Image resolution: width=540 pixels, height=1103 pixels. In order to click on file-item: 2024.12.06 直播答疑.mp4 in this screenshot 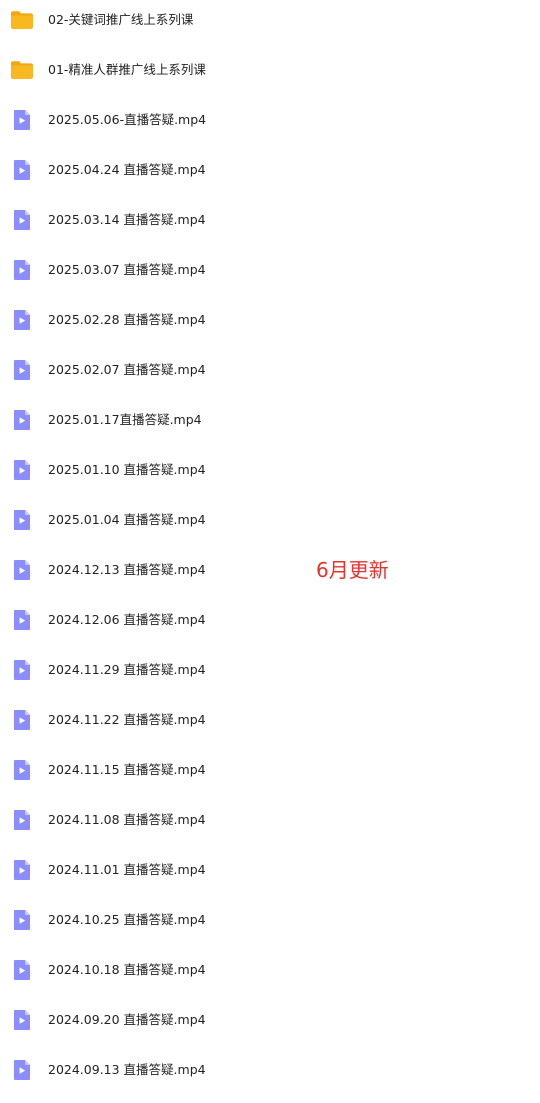, I will do `click(150, 620)`.